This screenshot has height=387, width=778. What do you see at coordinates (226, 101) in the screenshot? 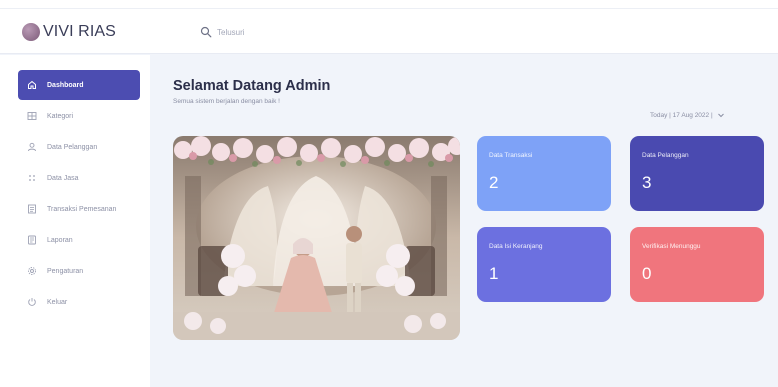
I see `page-subtitle: Semua sistem berjalan dengan baik !` at bounding box center [226, 101].